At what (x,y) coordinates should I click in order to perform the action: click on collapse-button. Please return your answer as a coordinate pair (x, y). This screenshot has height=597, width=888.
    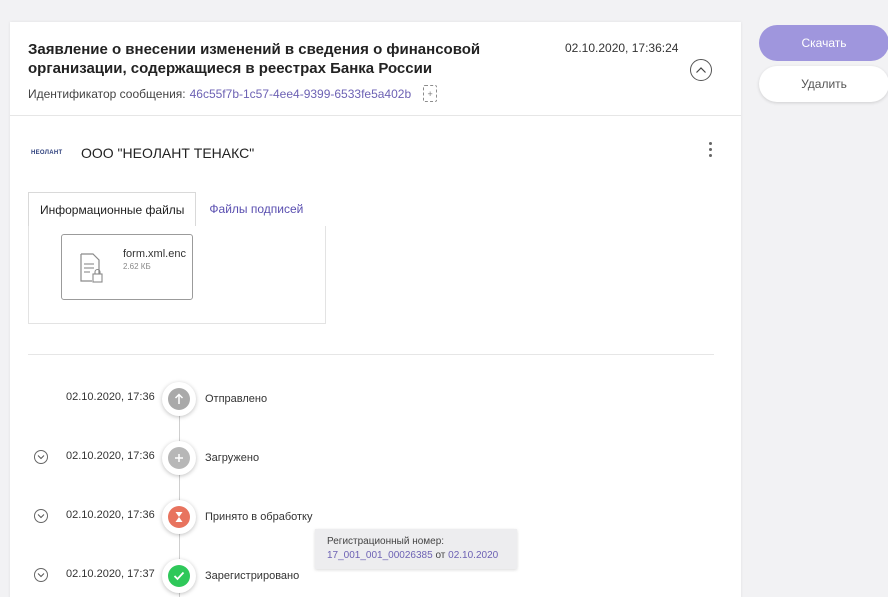
    Looking at the image, I should click on (701, 70).